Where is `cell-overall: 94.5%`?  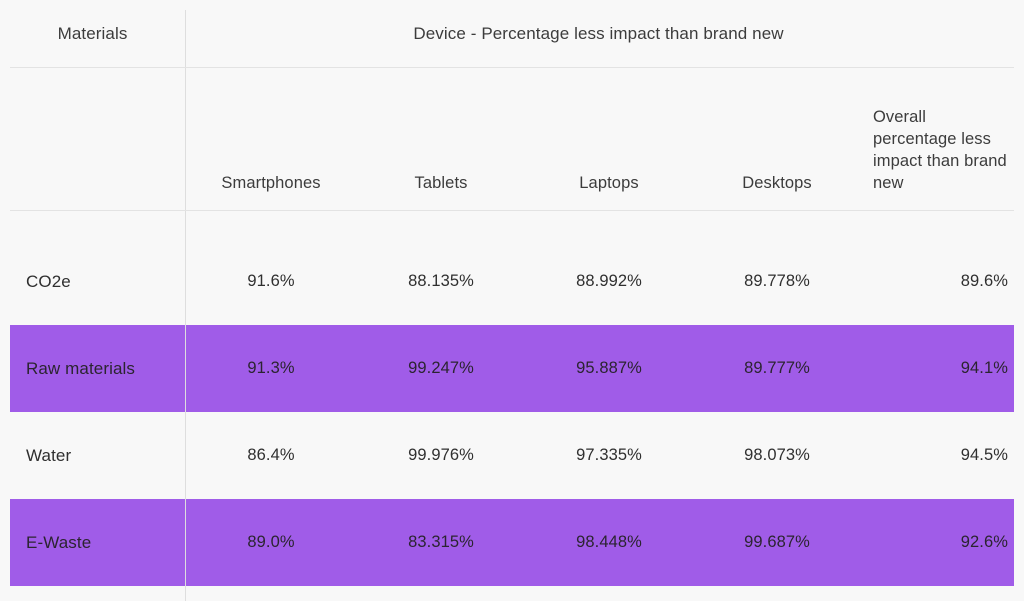 cell-overall: 94.5% is located at coordinates (984, 455).